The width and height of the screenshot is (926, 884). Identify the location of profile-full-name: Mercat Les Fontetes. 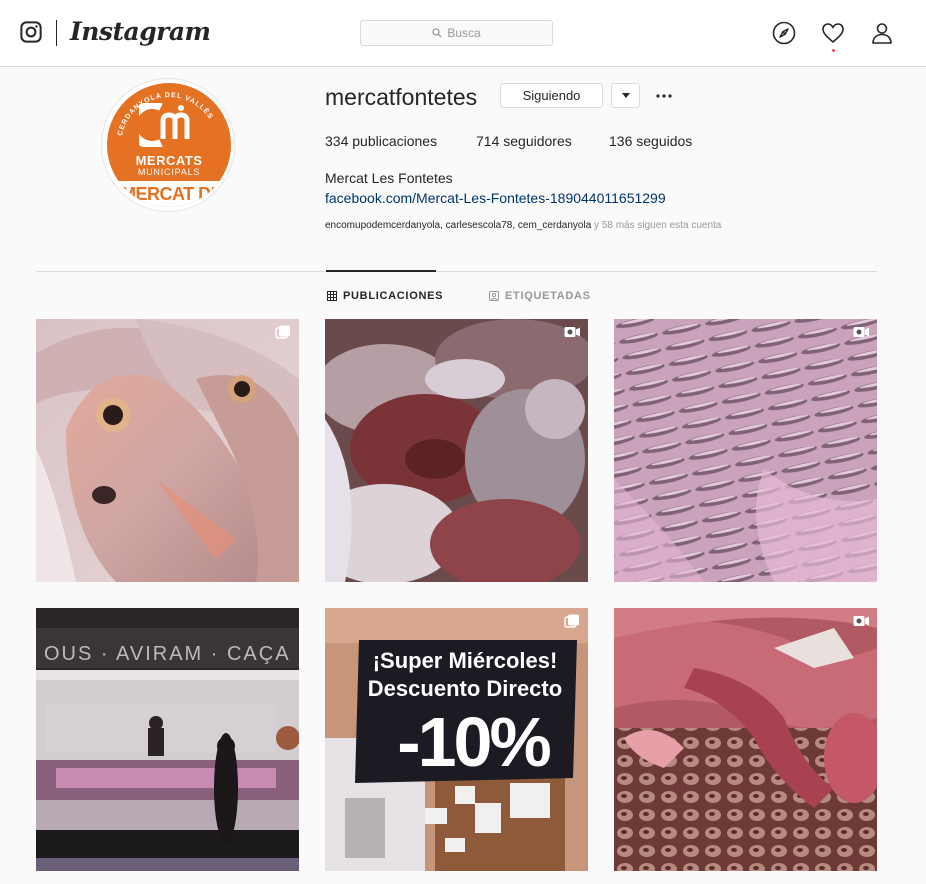
(389, 178).